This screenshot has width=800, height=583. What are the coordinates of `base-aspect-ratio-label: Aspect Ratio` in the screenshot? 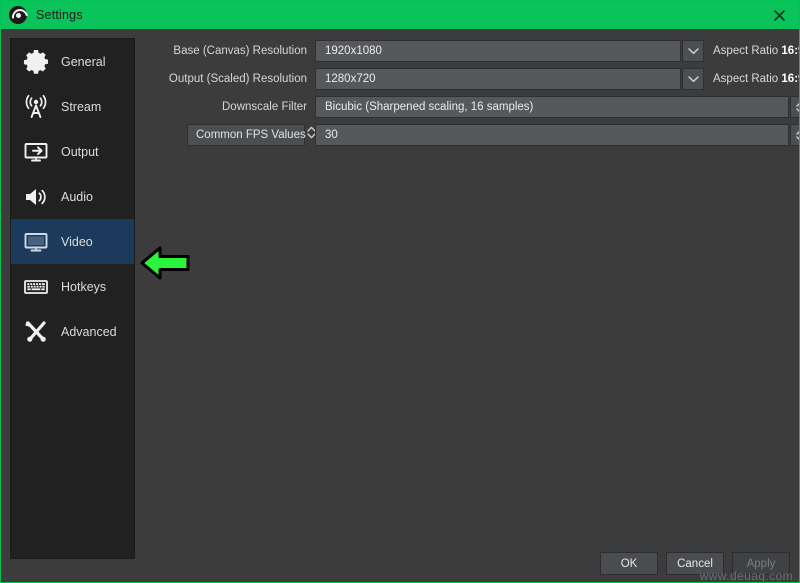 It's located at (746, 51).